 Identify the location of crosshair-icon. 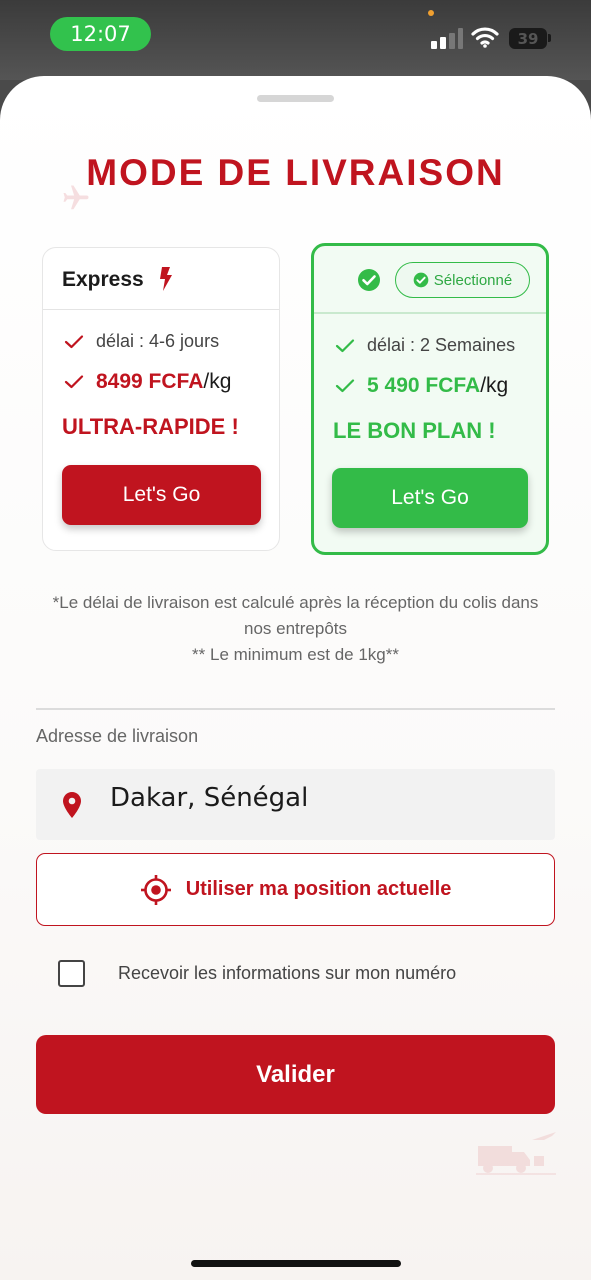
(155, 889).